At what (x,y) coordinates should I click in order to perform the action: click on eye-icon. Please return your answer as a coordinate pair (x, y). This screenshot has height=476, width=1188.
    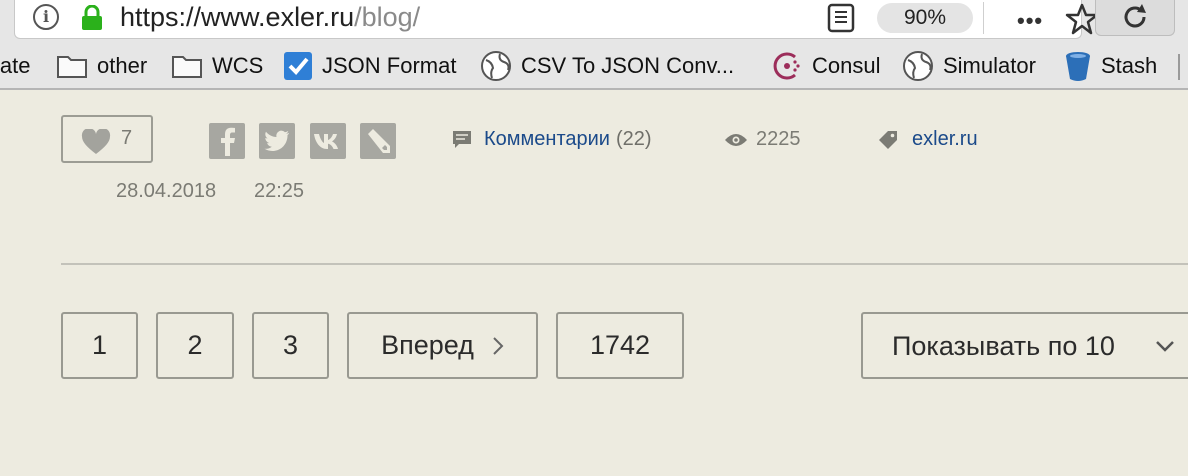
    Looking at the image, I should click on (736, 139).